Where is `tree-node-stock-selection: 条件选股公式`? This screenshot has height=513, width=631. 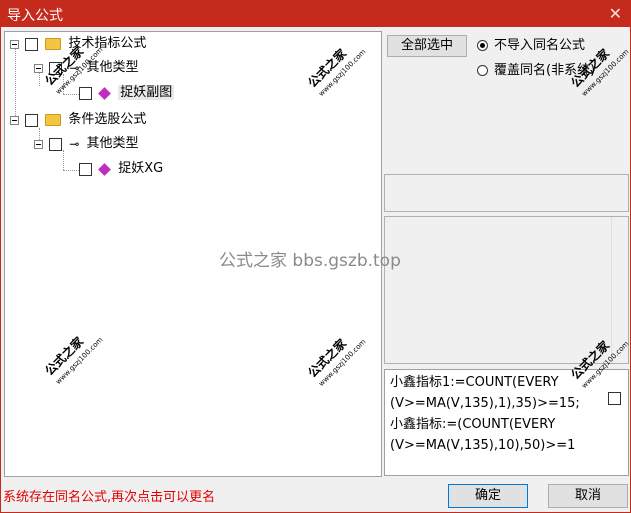
tree-node-stock-selection: 条件选股公式 is located at coordinates (78, 120).